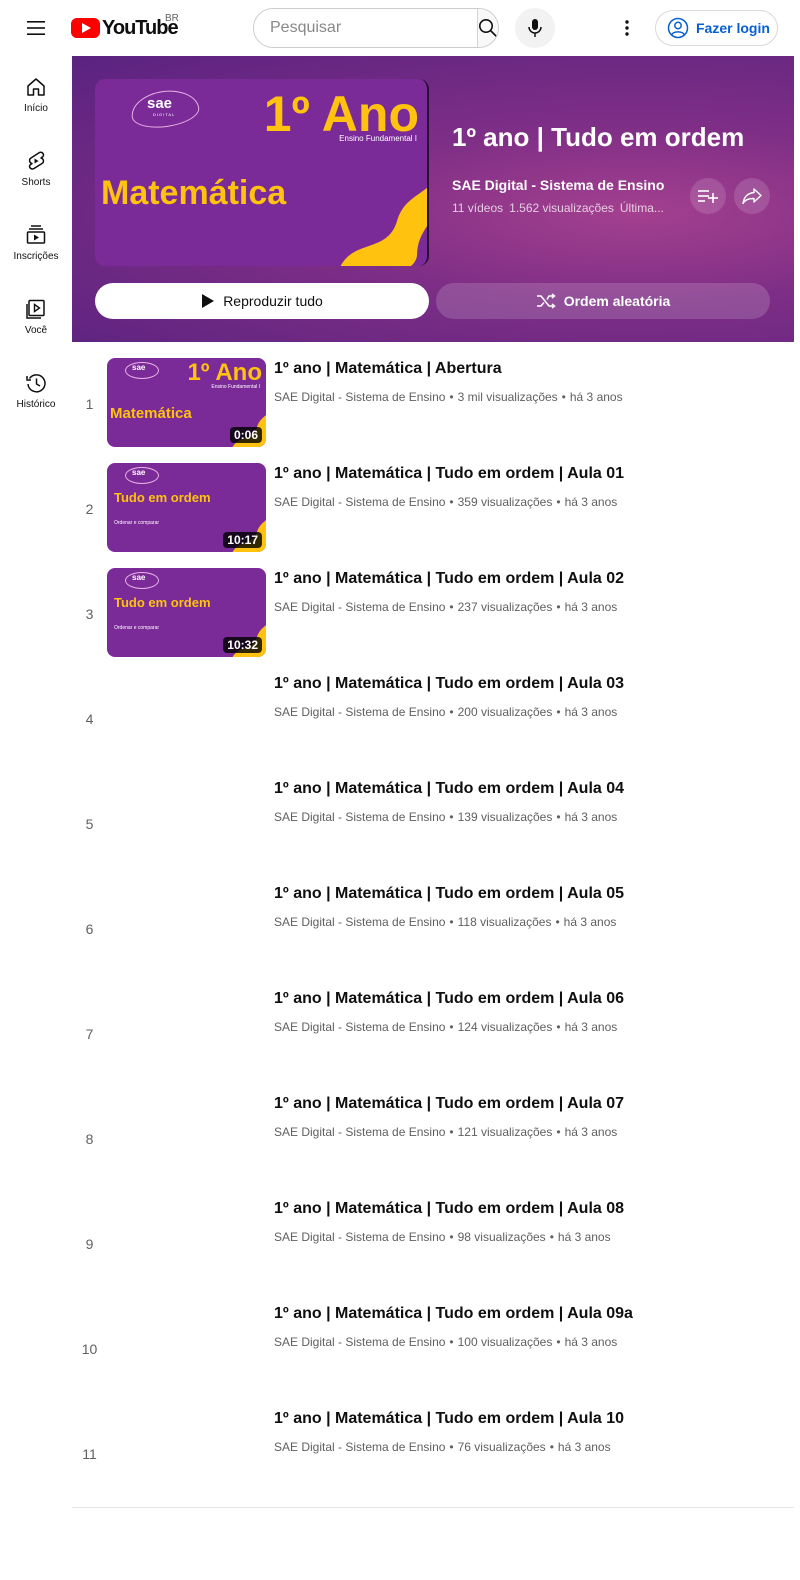 The height and width of the screenshot is (1580, 800). What do you see at coordinates (89, 1034) in the screenshot?
I see `video-index: 7` at bounding box center [89, 1034].